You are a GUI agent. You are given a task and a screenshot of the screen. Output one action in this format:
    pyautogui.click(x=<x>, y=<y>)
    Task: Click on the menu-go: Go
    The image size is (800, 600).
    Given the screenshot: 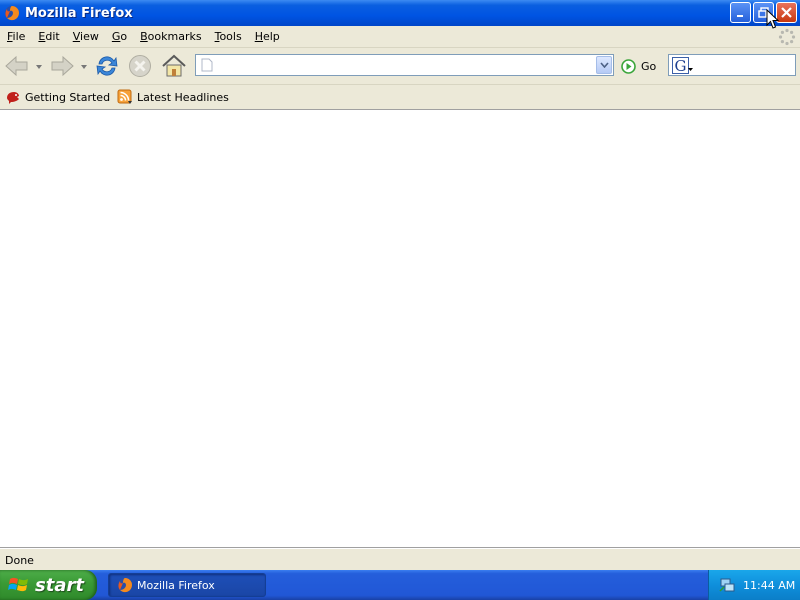 What is the action you would take?
    pyautogui.click(x=119, y=36)
    